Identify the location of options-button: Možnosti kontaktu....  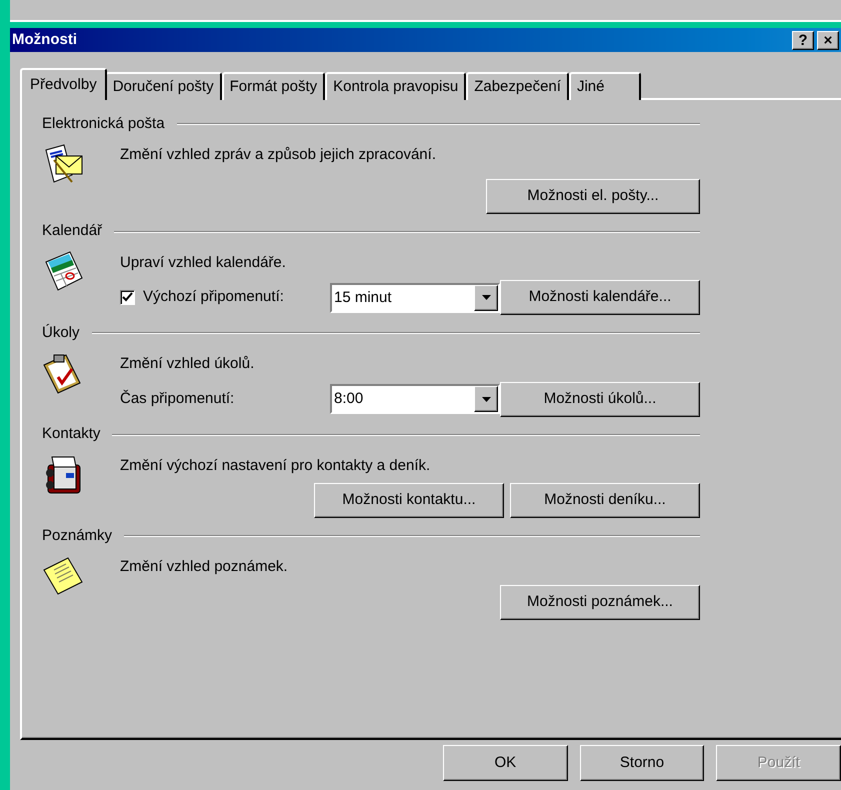
(409, 500).